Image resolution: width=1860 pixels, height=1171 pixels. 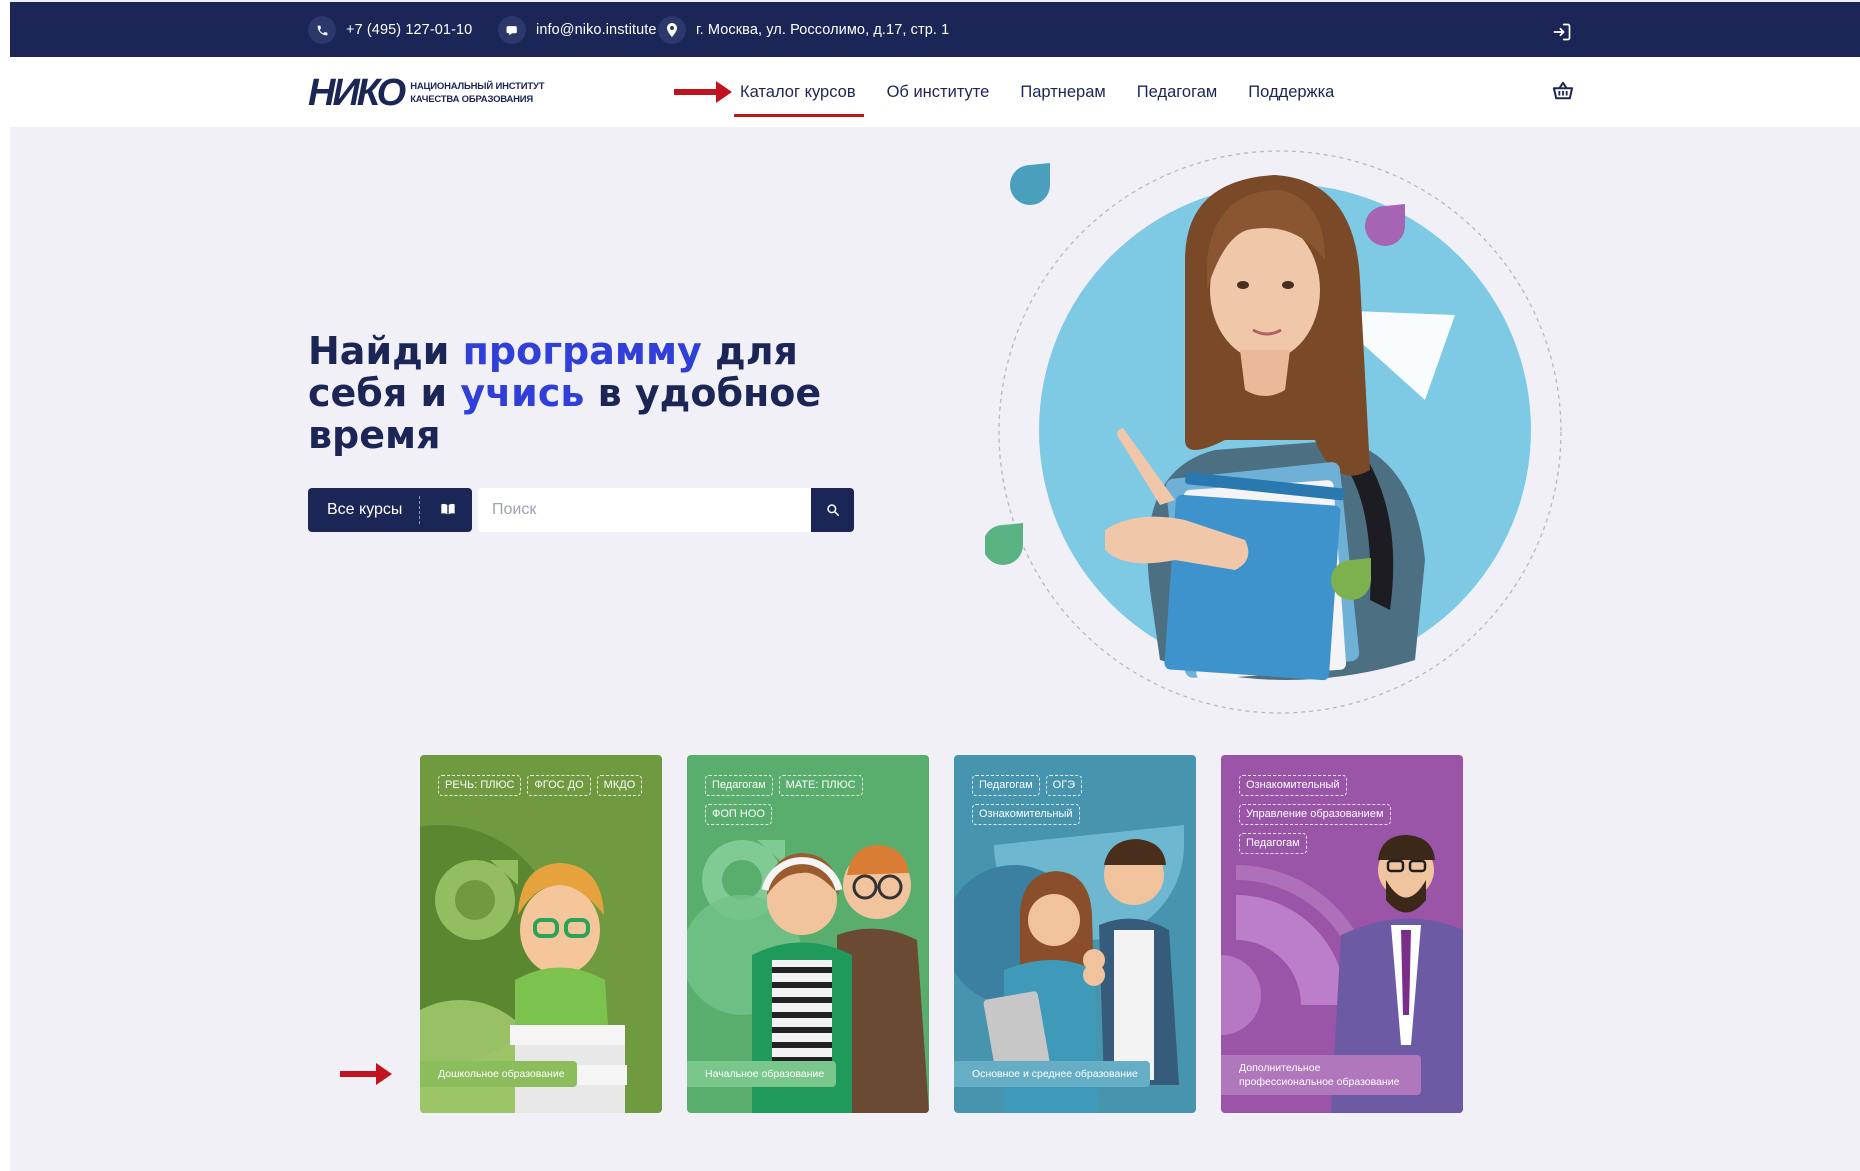 I want to click on login-button, so click(x=1562, y=32).